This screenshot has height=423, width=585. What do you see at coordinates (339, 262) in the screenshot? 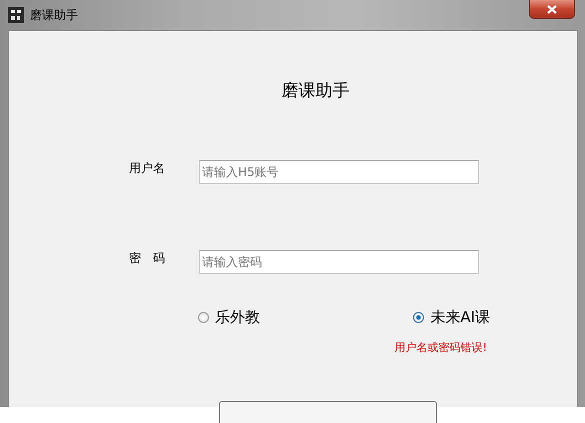
I see `input-field: 请输入密码` at bounding box center [339, 262].